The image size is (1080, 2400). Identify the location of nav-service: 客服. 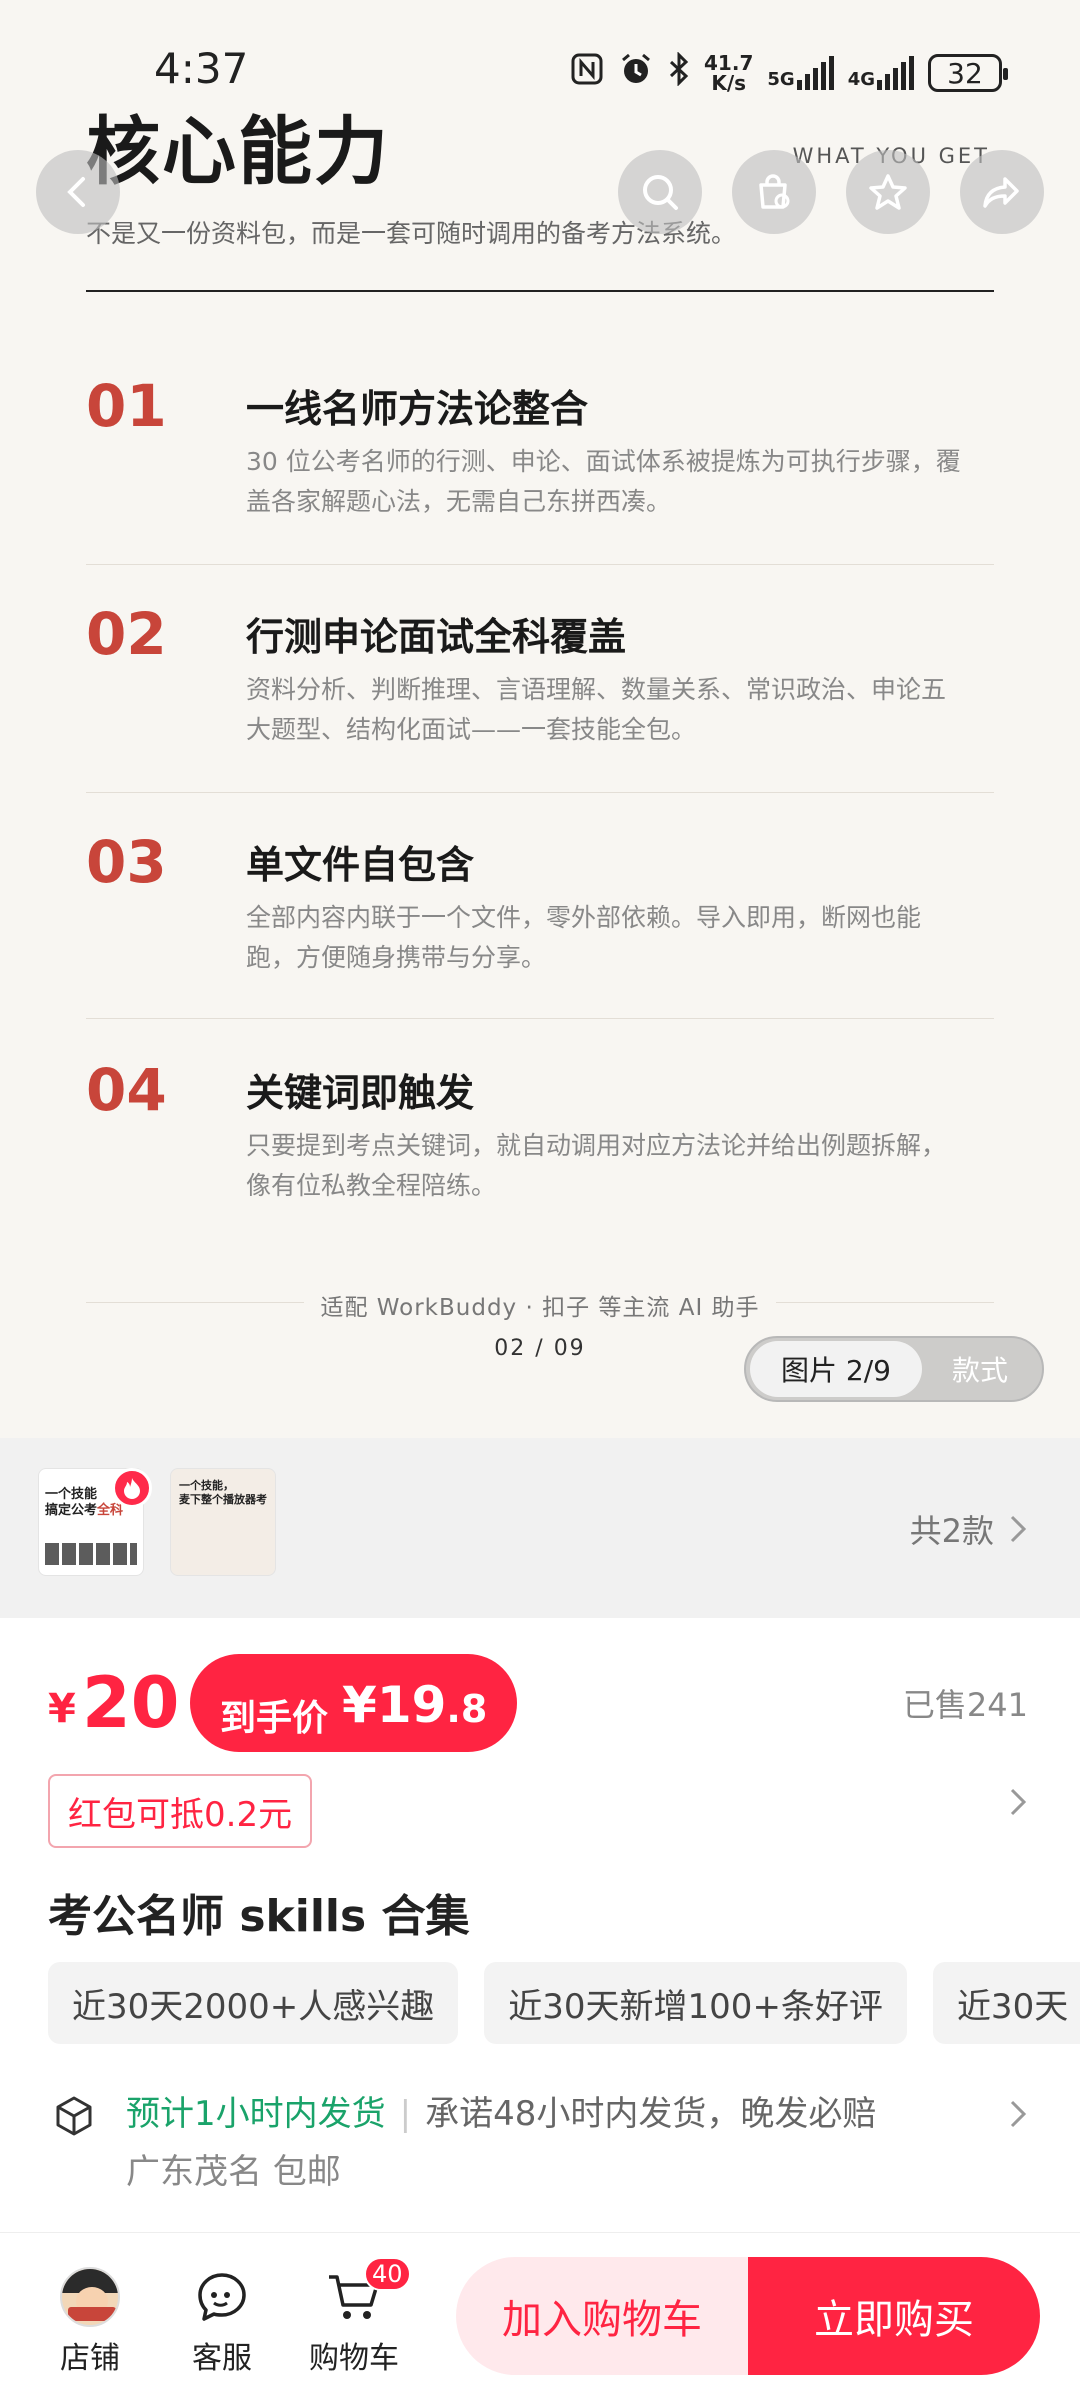
(222, 2320).